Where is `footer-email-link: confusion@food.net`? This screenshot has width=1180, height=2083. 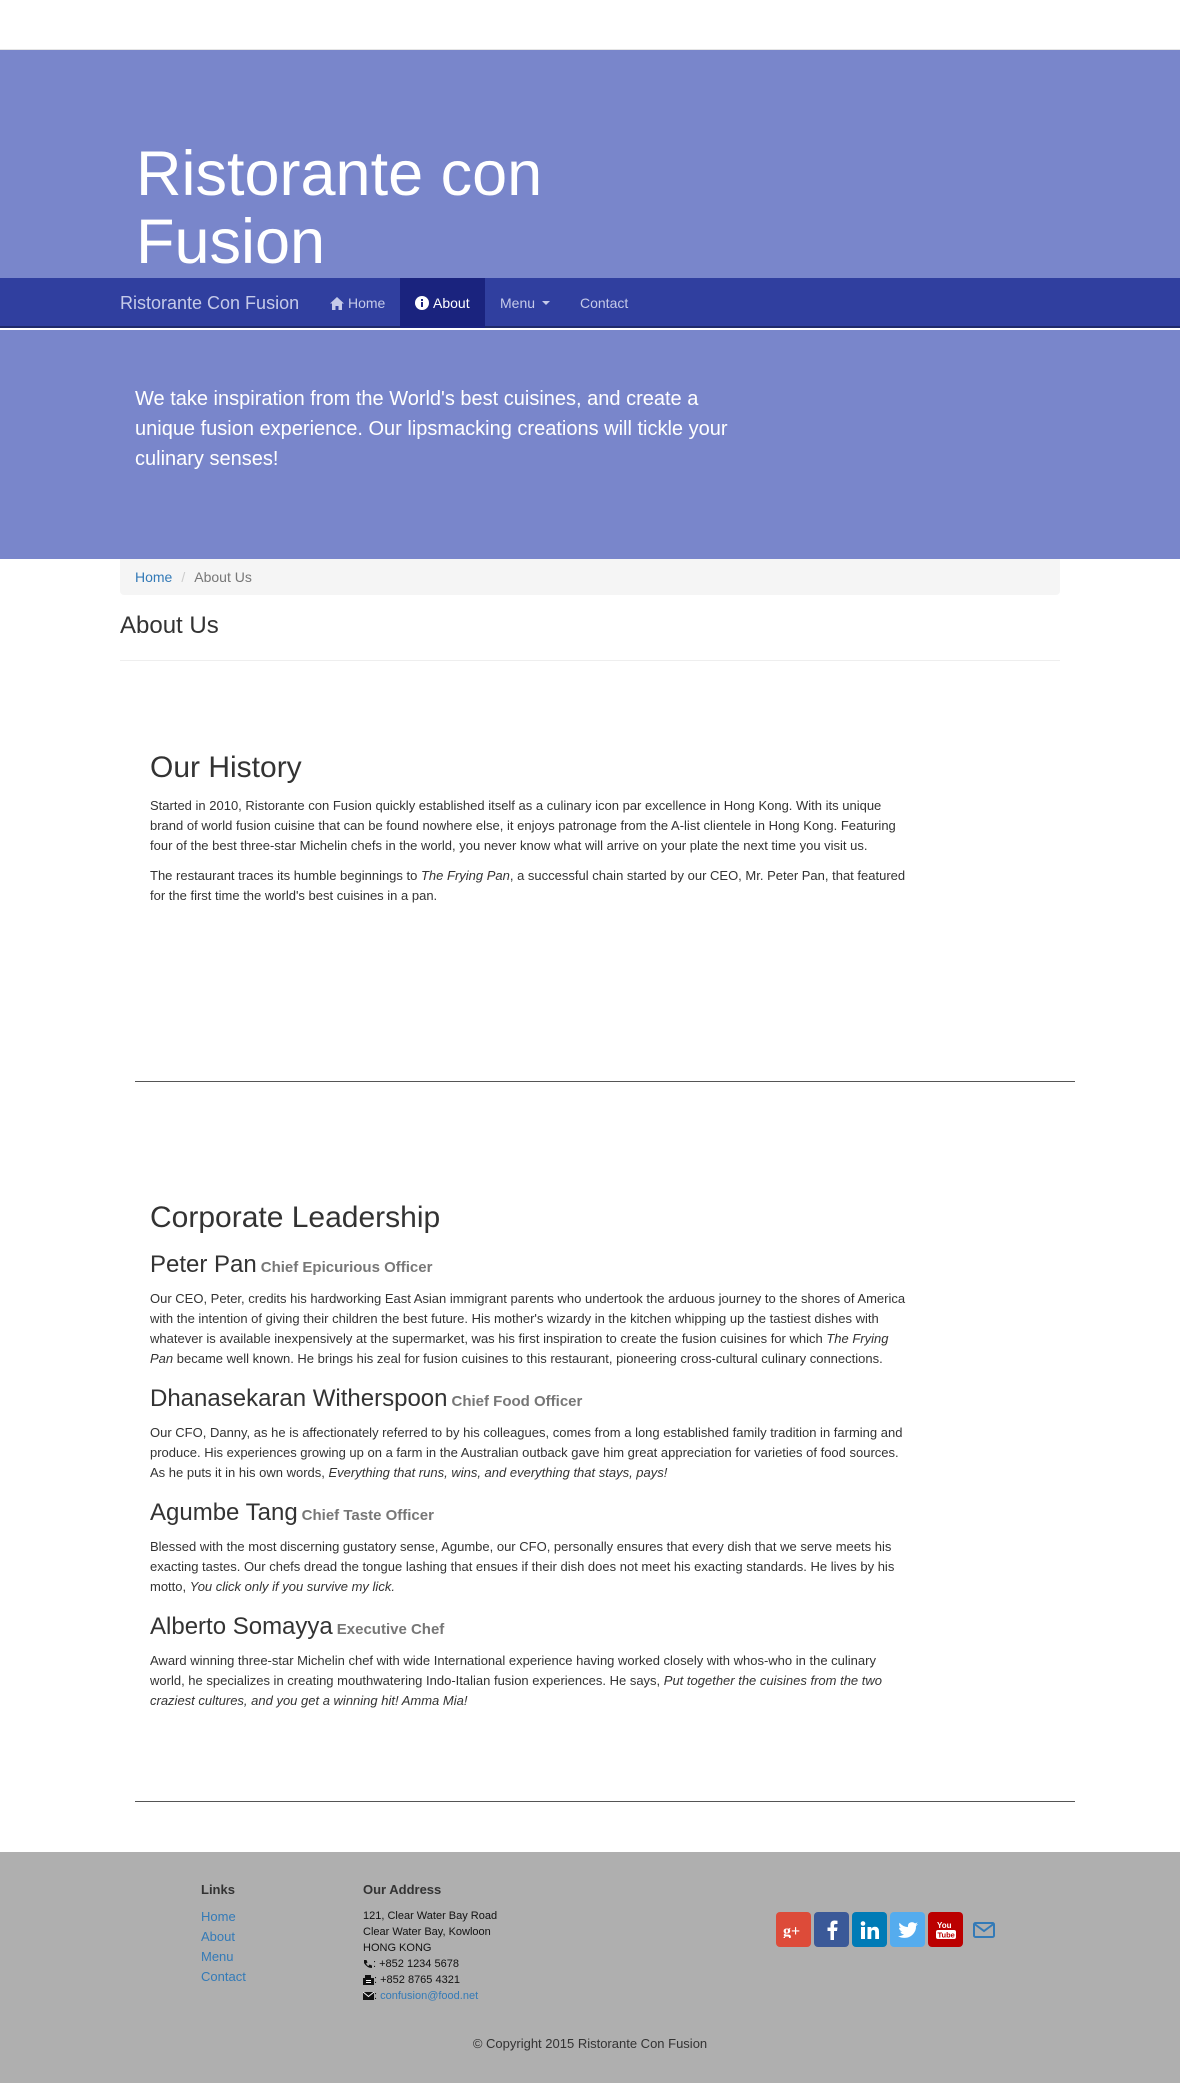
footer-email-link: confusion@food.net is located at coordinates (429, 1996).